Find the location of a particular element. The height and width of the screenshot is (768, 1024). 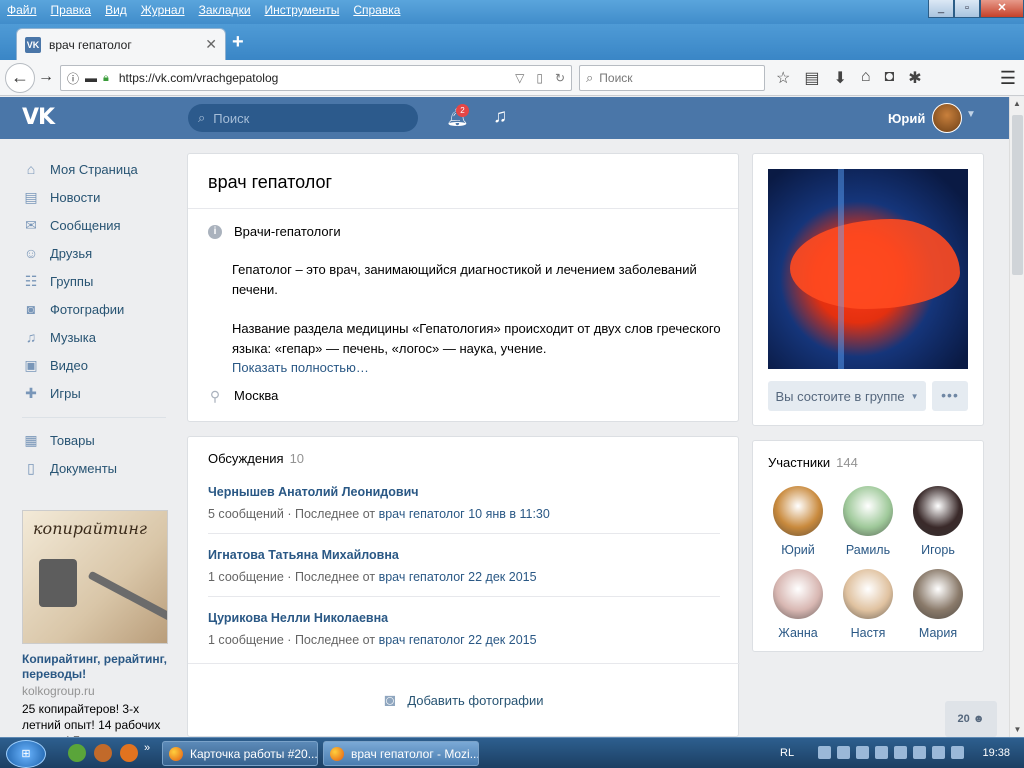

sidebar-item-photos: ◙ Фотографии is located at coordinates (97, 309).